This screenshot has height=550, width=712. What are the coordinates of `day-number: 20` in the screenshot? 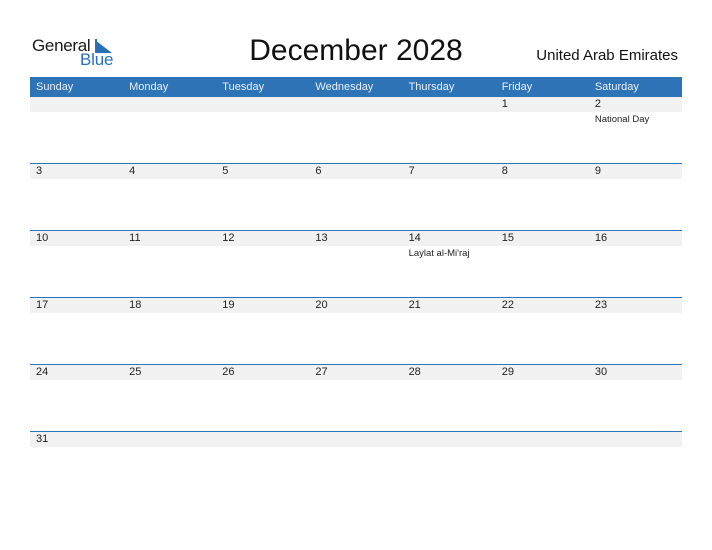 It's located at (321, 305).